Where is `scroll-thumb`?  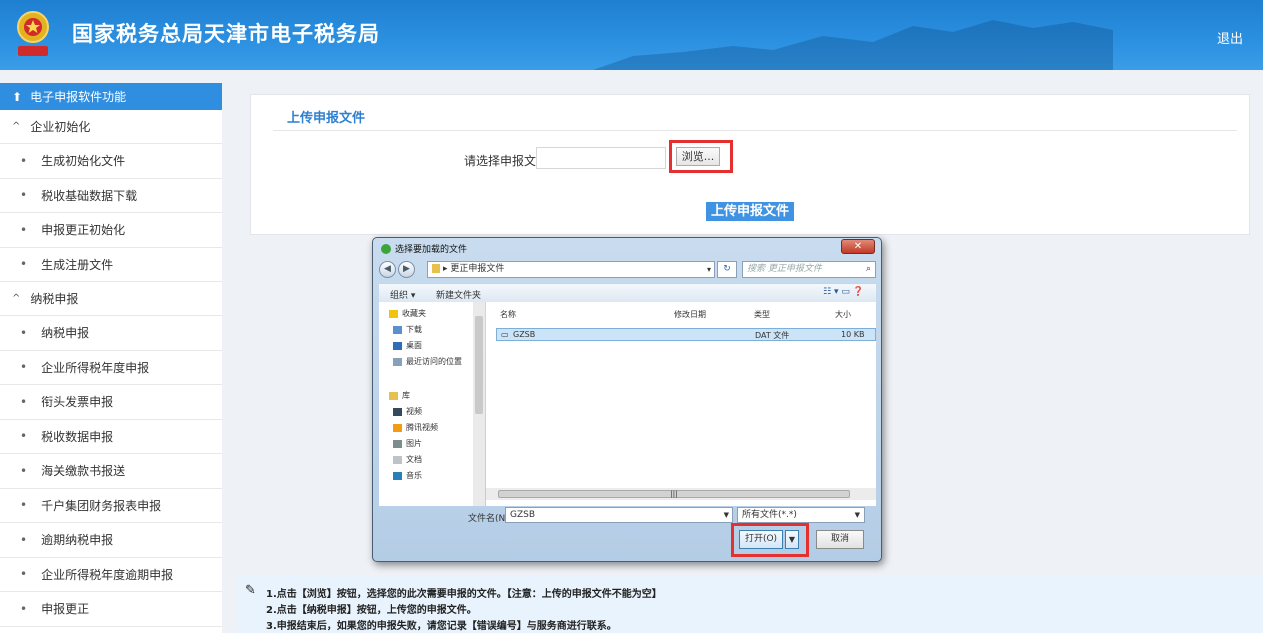 scroll-thumb is located at coordinates (479, 365).